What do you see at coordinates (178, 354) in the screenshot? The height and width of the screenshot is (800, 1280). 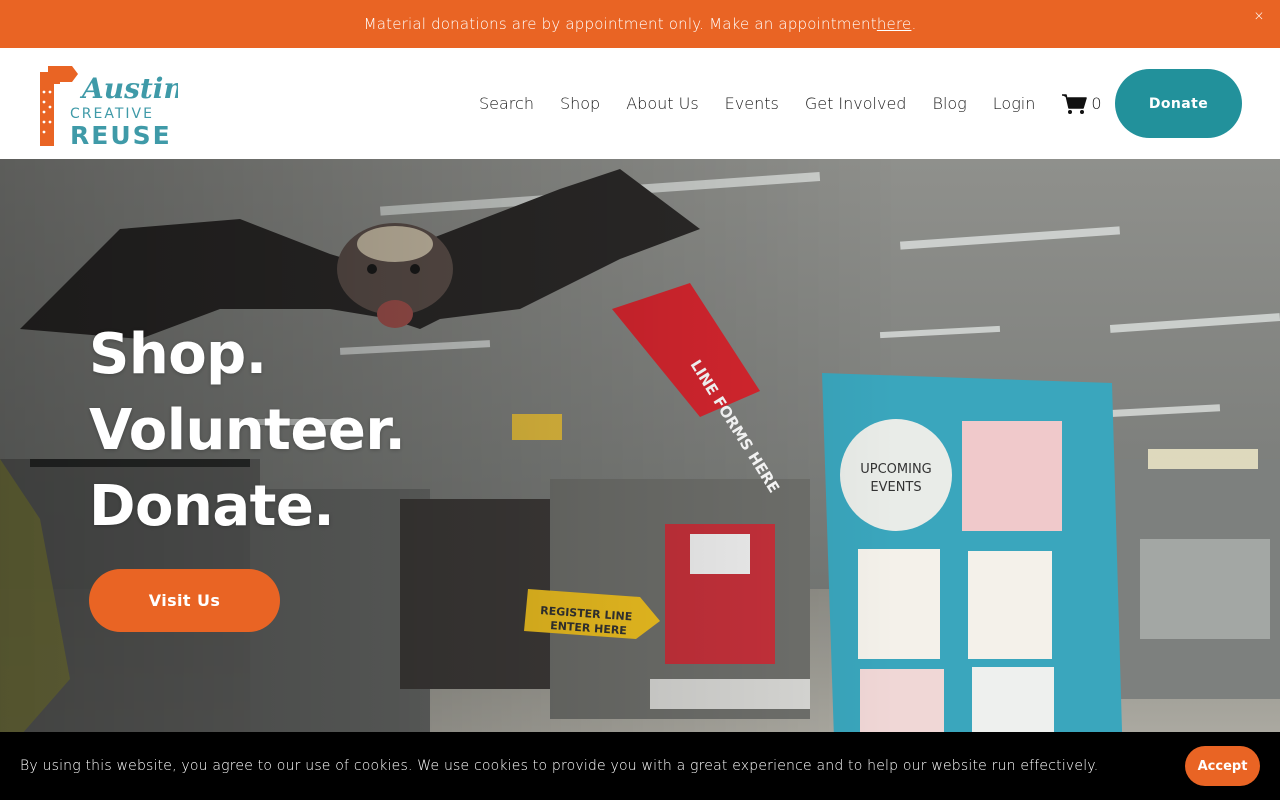 I see `hero-line-shop: Shop.` at bounding box center [178, 354].